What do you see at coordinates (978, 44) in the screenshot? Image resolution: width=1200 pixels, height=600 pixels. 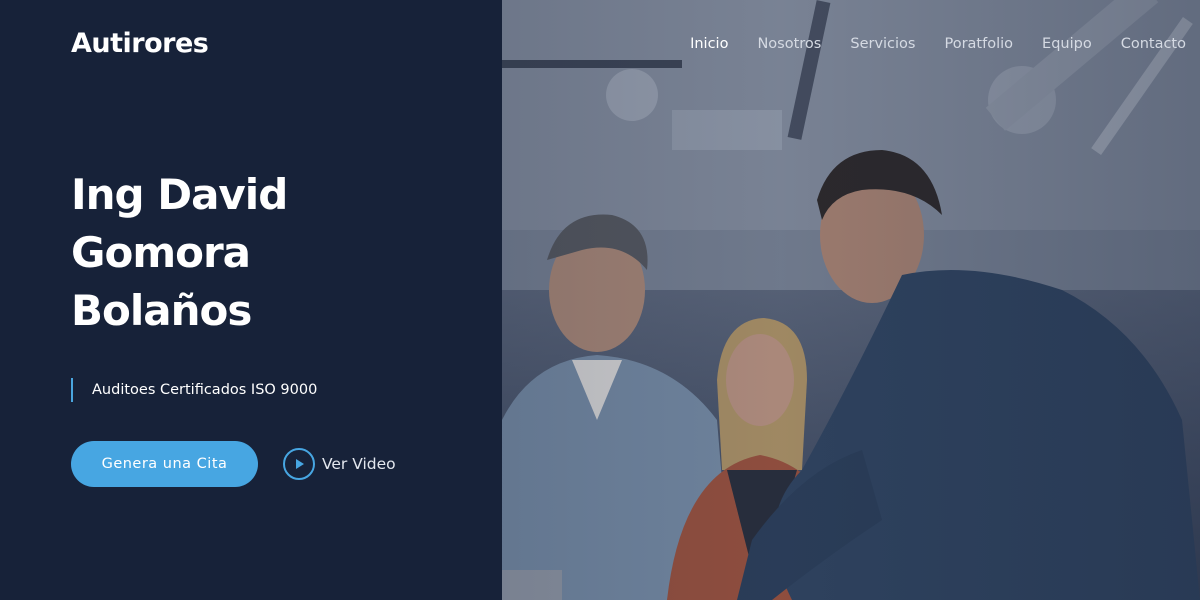 I see `nav-item-portafolio: Poratfolio` at bounding box center [978, 44].